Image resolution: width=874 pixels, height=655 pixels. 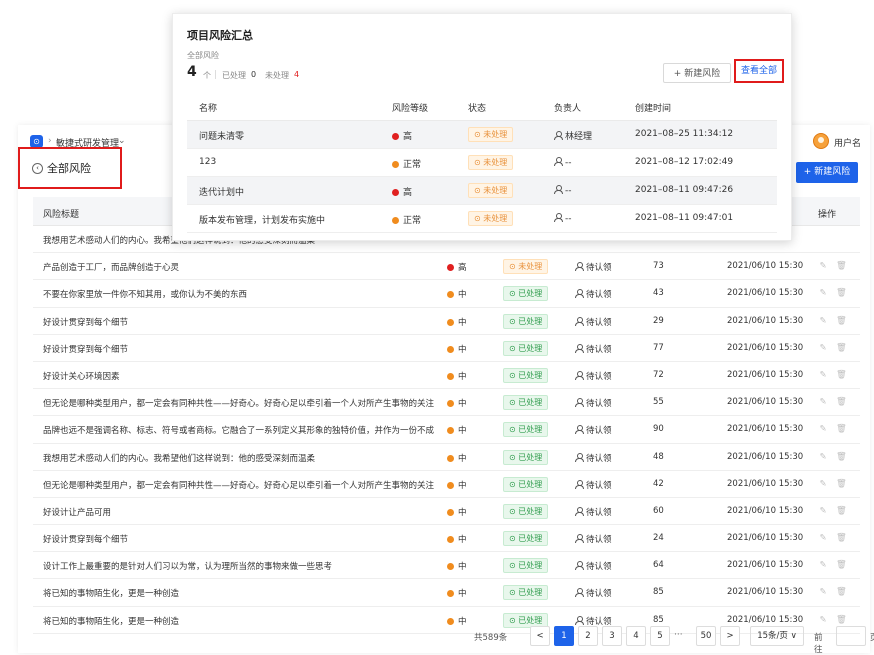 I want to click on risk-name: 版本发布管理，计划发布实施中, so click(x=262, y=219).